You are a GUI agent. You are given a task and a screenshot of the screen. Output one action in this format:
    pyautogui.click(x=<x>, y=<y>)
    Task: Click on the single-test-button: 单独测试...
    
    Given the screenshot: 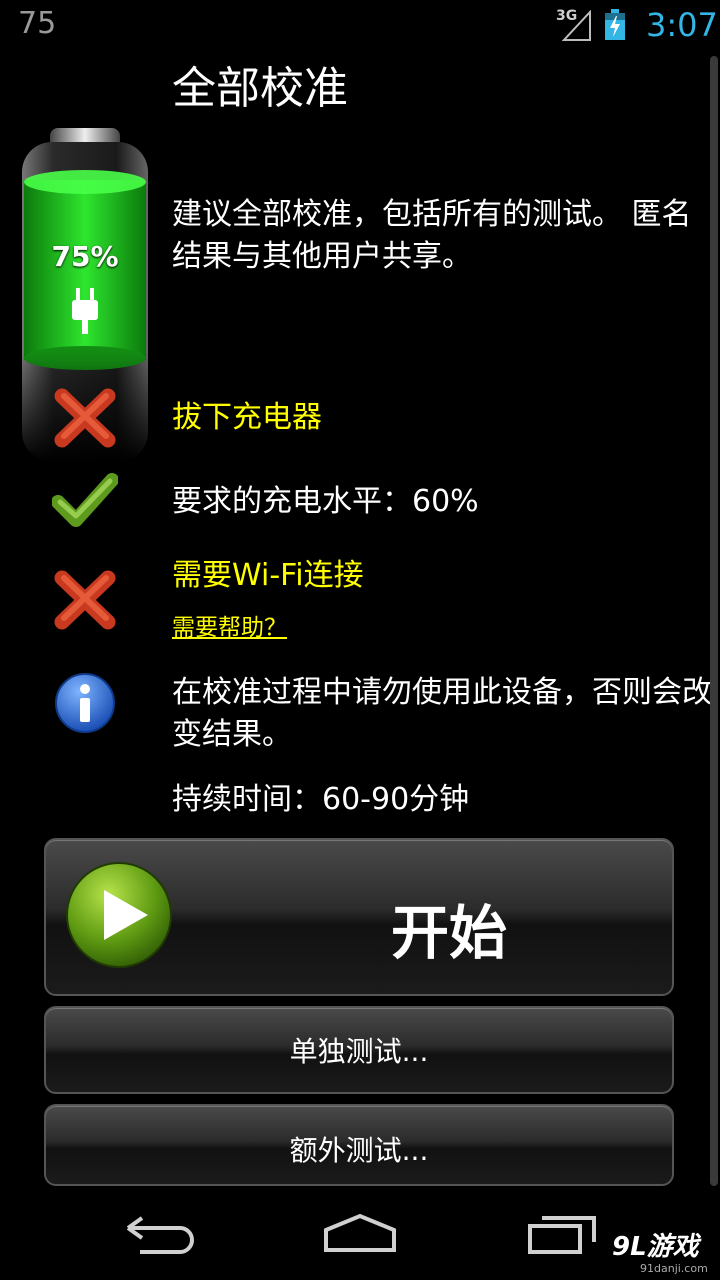 What is the action you would take?
    pyautogui.click(x=359, y=1050)
    